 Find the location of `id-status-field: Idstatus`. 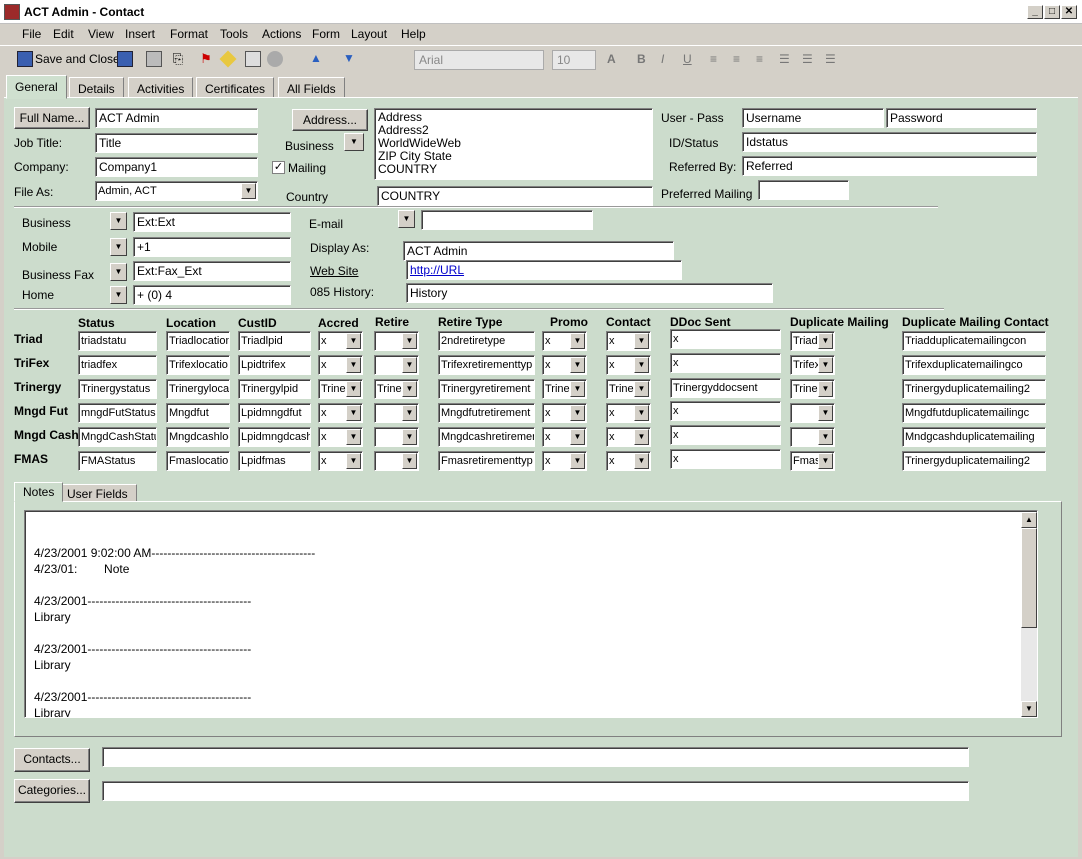

id-status-field: Idstatus is located at coordinates (889, 142).